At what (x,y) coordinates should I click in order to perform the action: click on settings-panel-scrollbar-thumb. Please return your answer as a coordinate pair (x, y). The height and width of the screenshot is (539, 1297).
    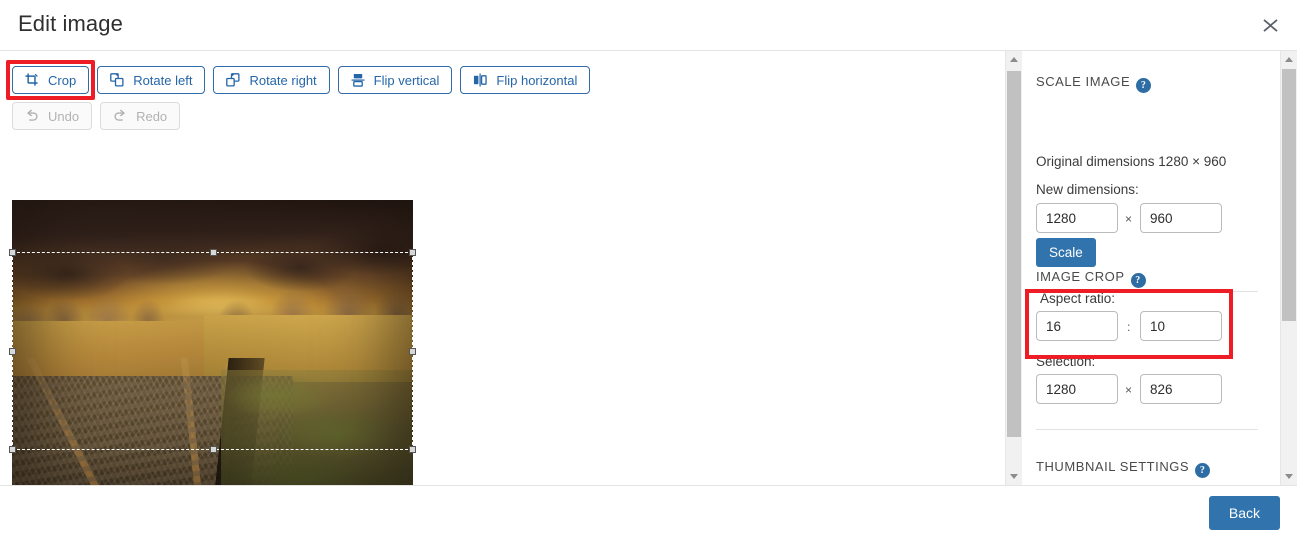
    Looking at the image, I should click on (1289, 195).